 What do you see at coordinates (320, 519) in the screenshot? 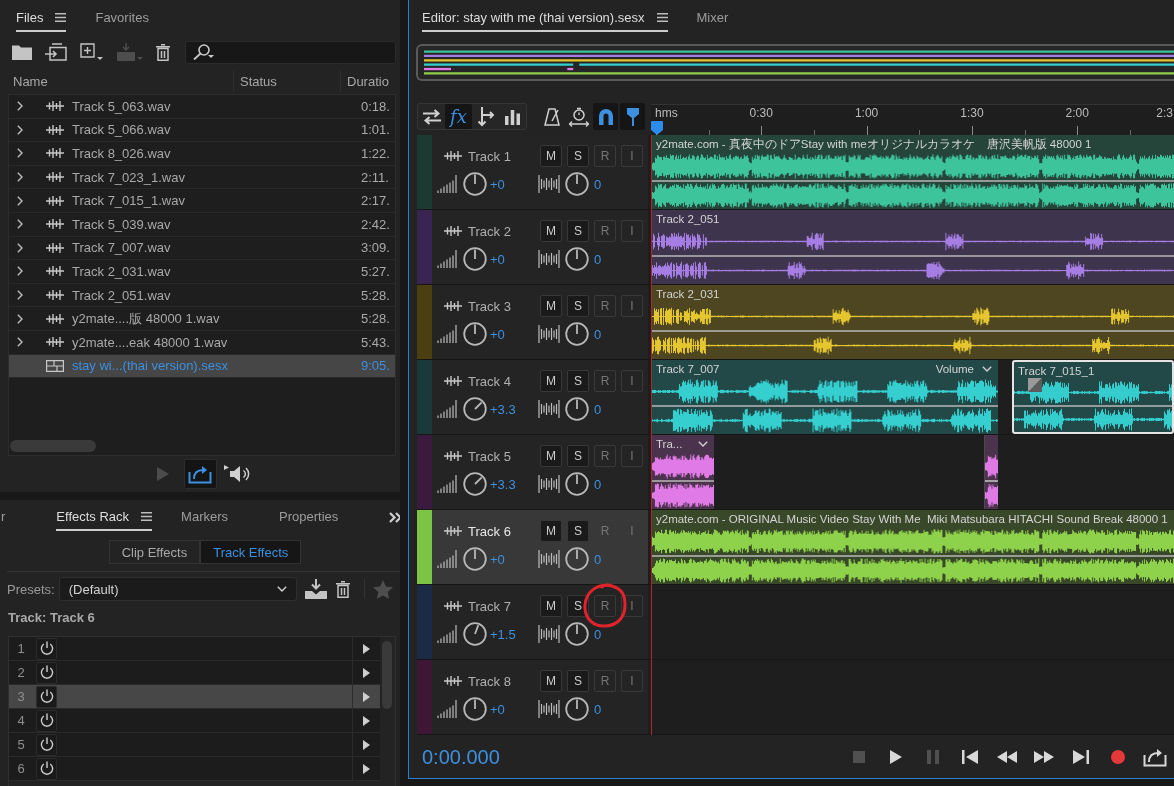
I see `panel-tab: Properties` at bounding box center [320, 519].